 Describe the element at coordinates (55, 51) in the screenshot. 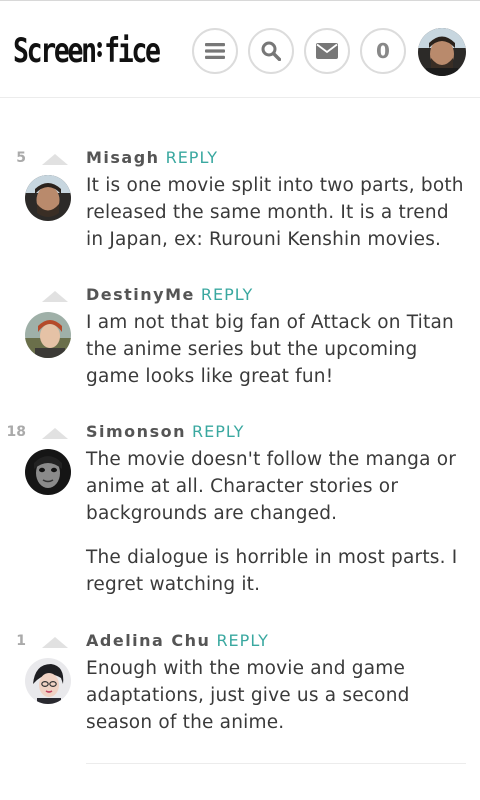

I see `logo-text-left: Screen` at that location.